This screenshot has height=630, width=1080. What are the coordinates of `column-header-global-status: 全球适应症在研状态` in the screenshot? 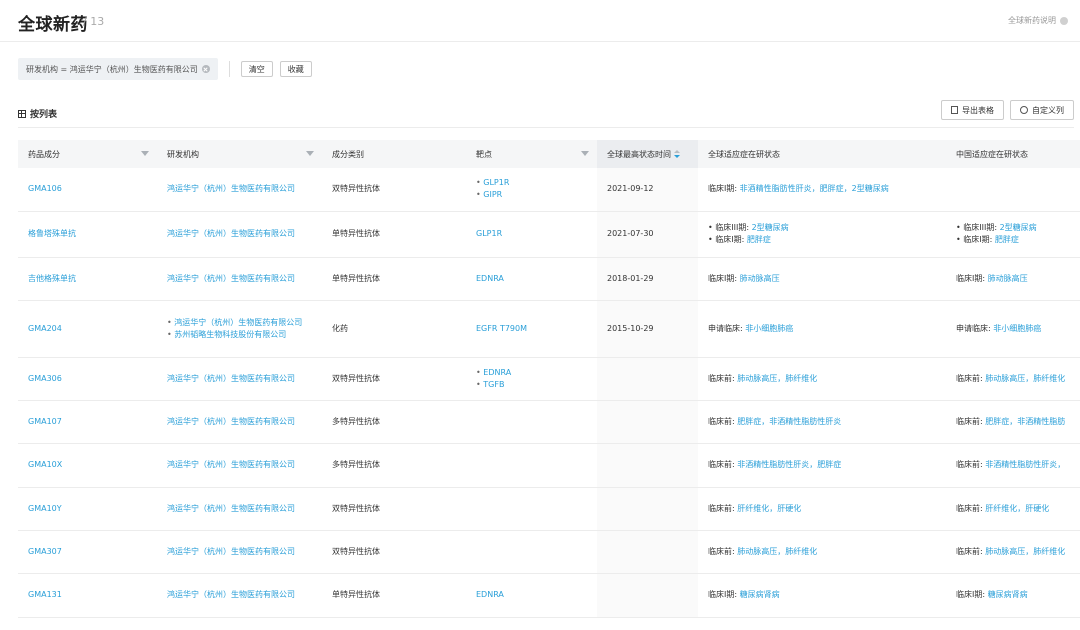 It's located at (822, 154).